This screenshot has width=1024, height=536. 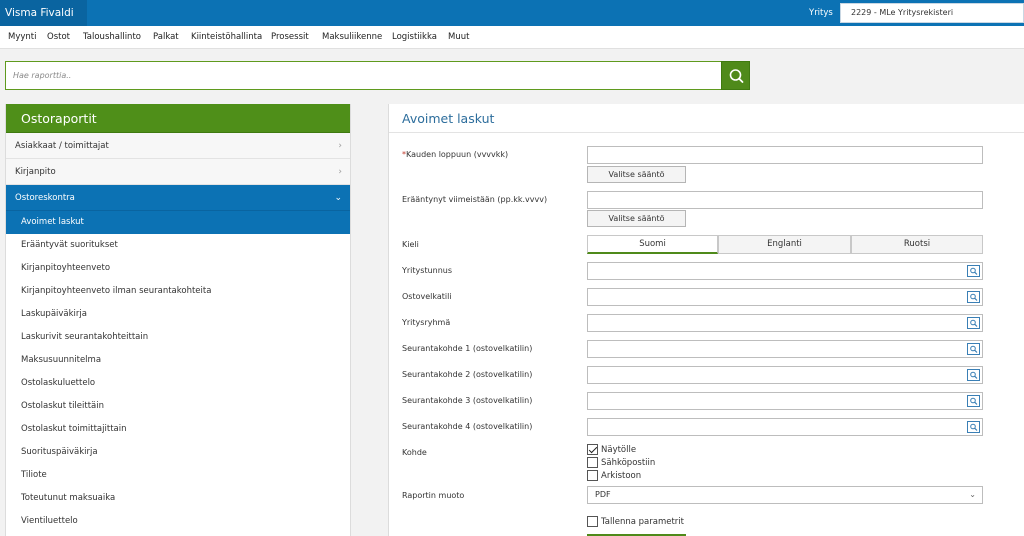 What do you see at coordinates (178, 314) in the screenshot?
I see `report-item-laskupaivakirja: Laskupäiväkirja` at bounding box center [178, 314].